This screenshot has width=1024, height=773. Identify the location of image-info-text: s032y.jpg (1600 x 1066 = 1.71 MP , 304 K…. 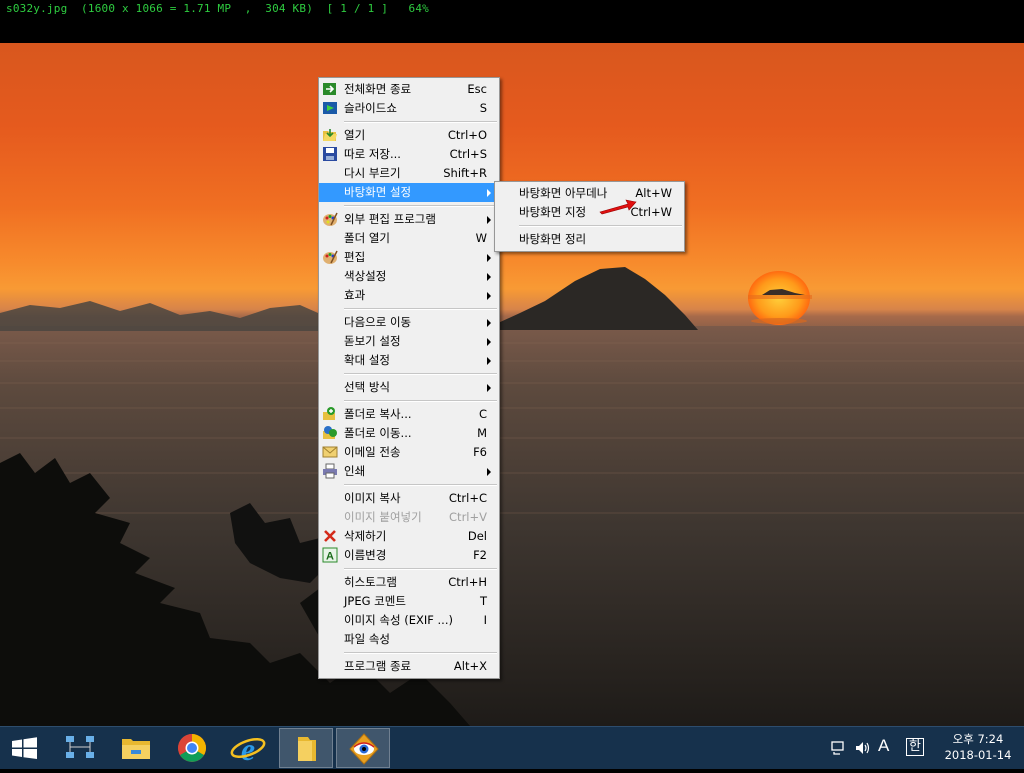
(217, 8).